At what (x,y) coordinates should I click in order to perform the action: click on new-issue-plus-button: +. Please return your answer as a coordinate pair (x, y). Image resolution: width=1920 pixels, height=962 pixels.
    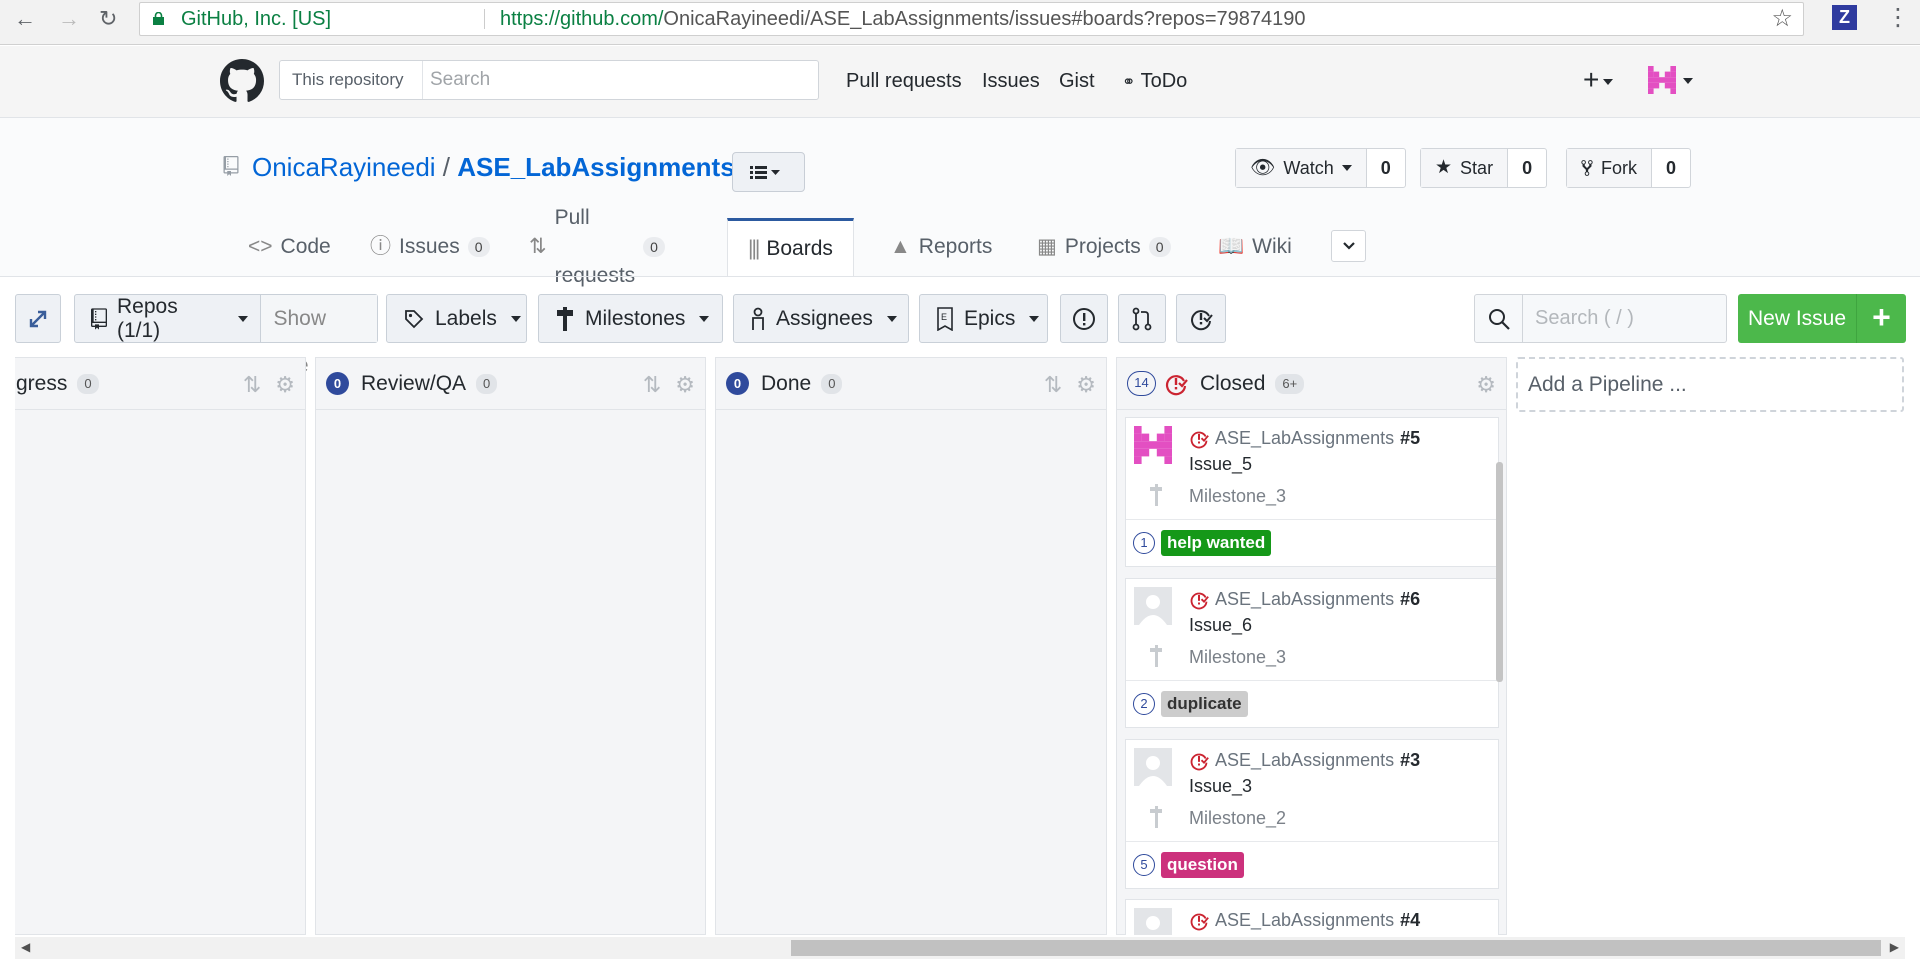
    Looking at the image, I should click on (1881, 318).